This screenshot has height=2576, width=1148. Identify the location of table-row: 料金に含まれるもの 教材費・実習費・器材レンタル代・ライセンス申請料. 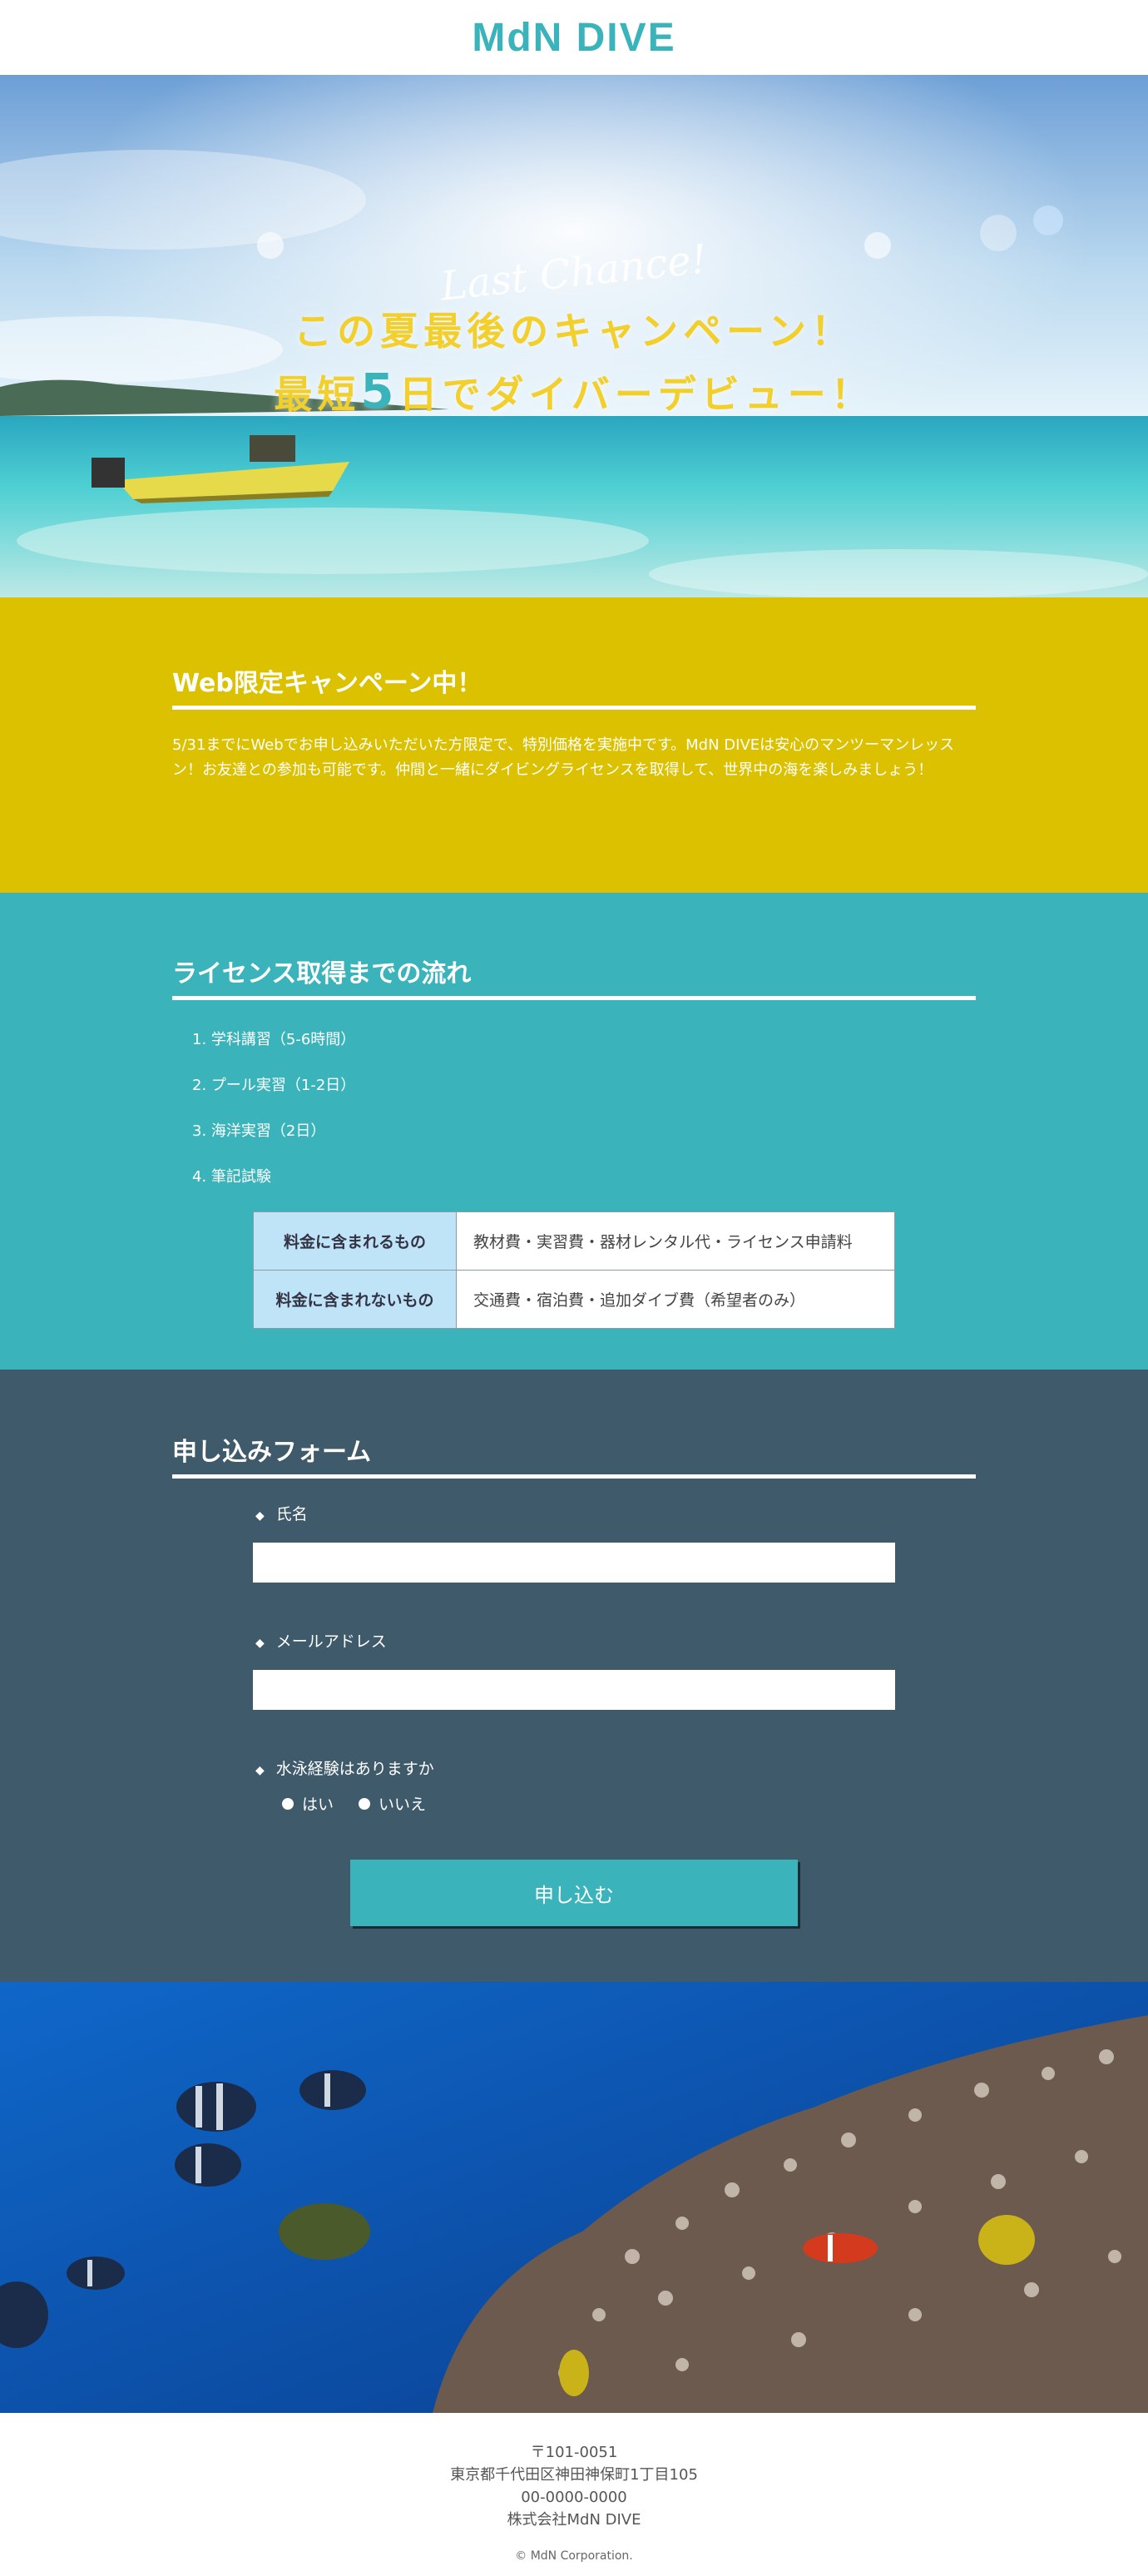
(574, 1241).